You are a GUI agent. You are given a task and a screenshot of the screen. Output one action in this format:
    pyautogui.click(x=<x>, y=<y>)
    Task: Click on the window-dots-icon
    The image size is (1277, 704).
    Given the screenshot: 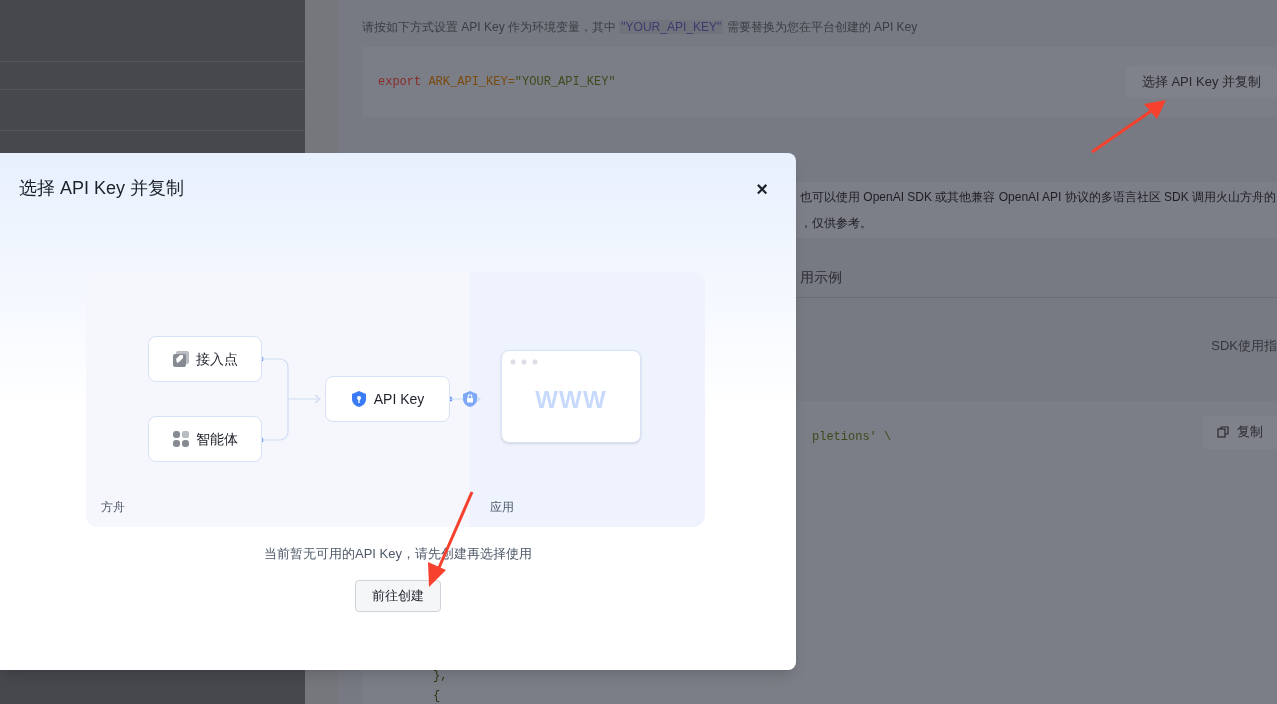 What is the action you would take?
    pyautogui.click(x=525, y=362)
    